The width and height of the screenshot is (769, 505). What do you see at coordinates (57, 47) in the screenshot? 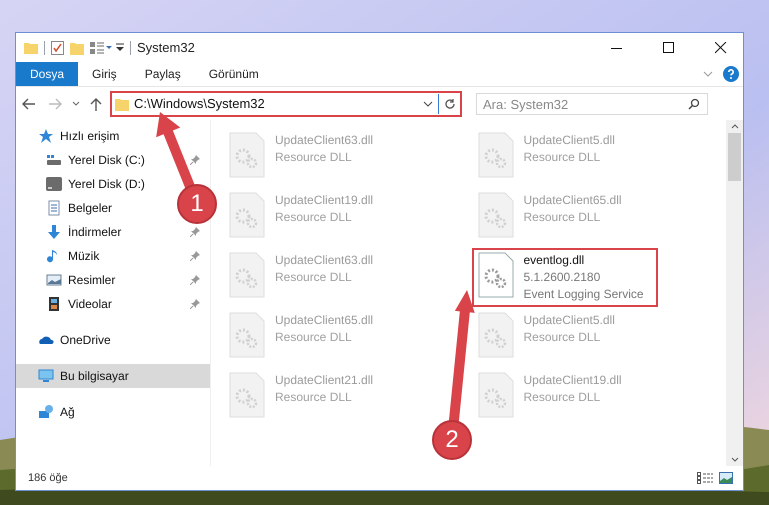
I see `properties-icon` at bounding box center [57, 47].